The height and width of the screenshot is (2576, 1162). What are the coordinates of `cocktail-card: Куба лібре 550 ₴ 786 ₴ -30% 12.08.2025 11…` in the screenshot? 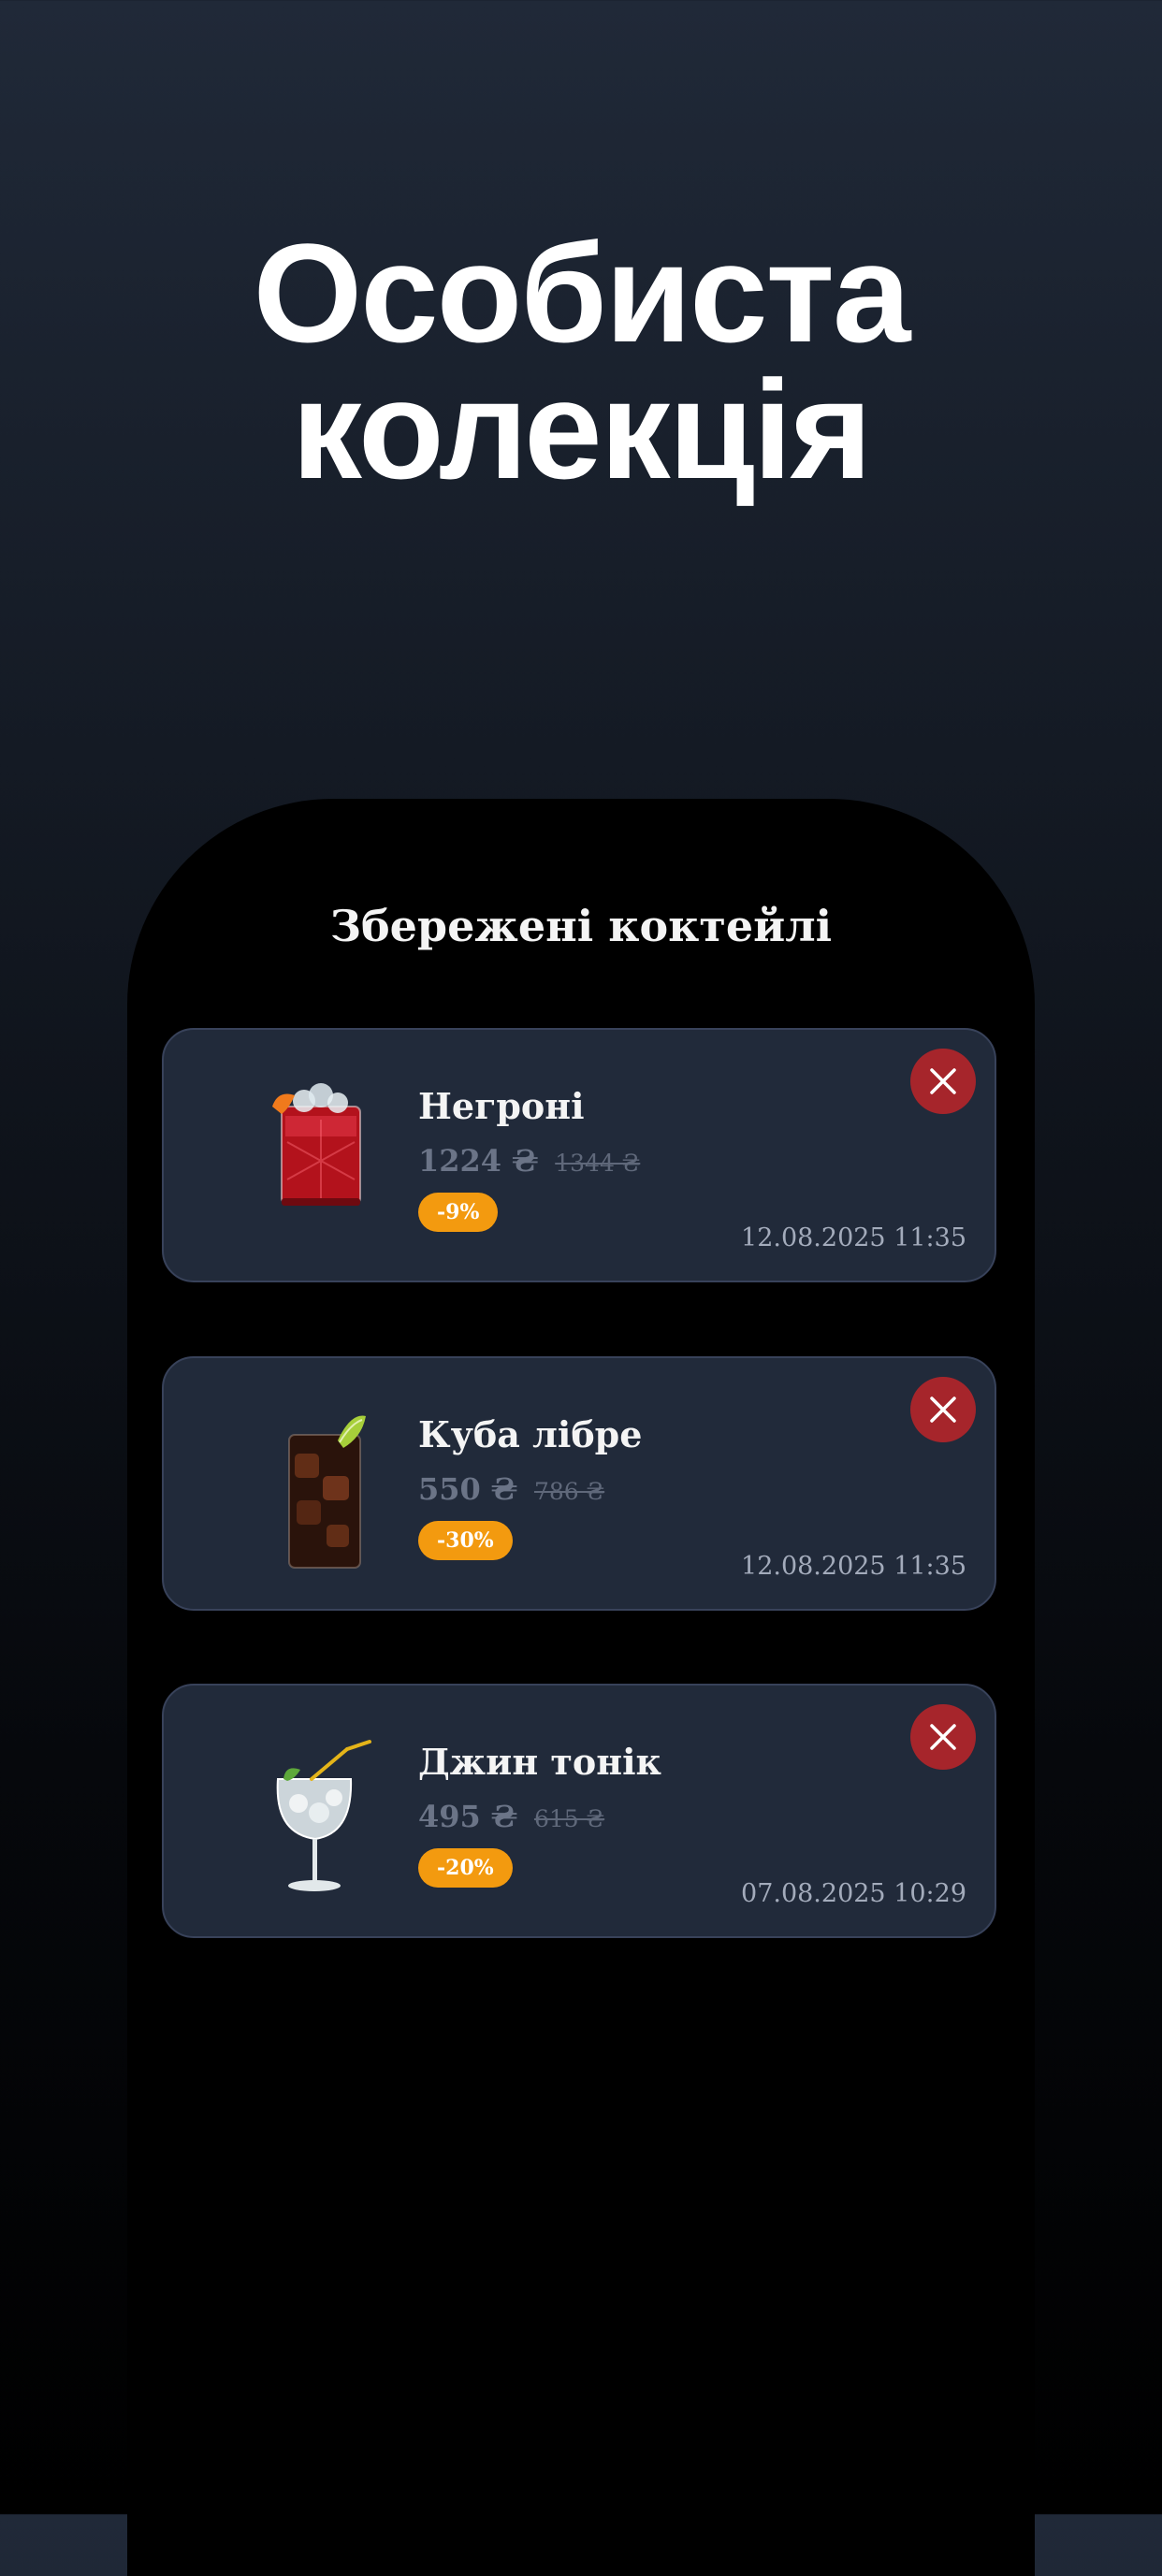 It's located at (579, 1484).